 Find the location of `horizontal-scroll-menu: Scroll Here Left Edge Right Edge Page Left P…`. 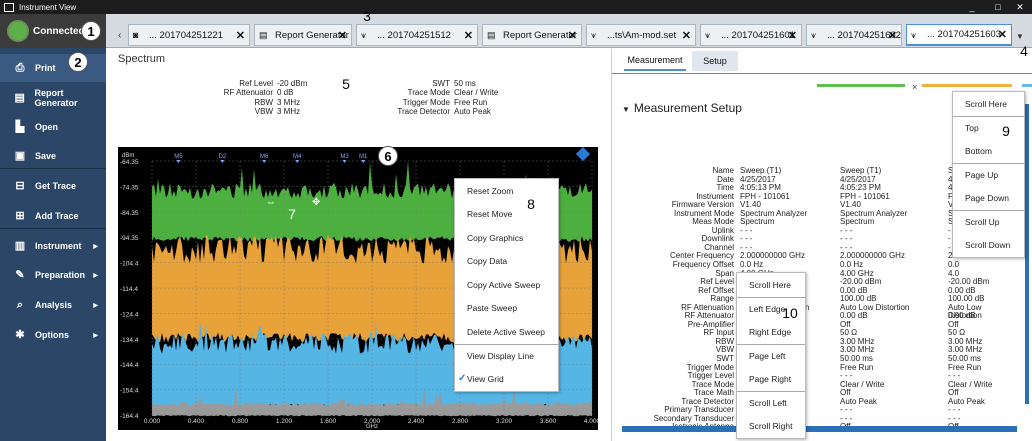

horizontal-scroll-menu: Scroll Here Left Edge Right Edge Page Left P… is located at coordinates (771, 355).